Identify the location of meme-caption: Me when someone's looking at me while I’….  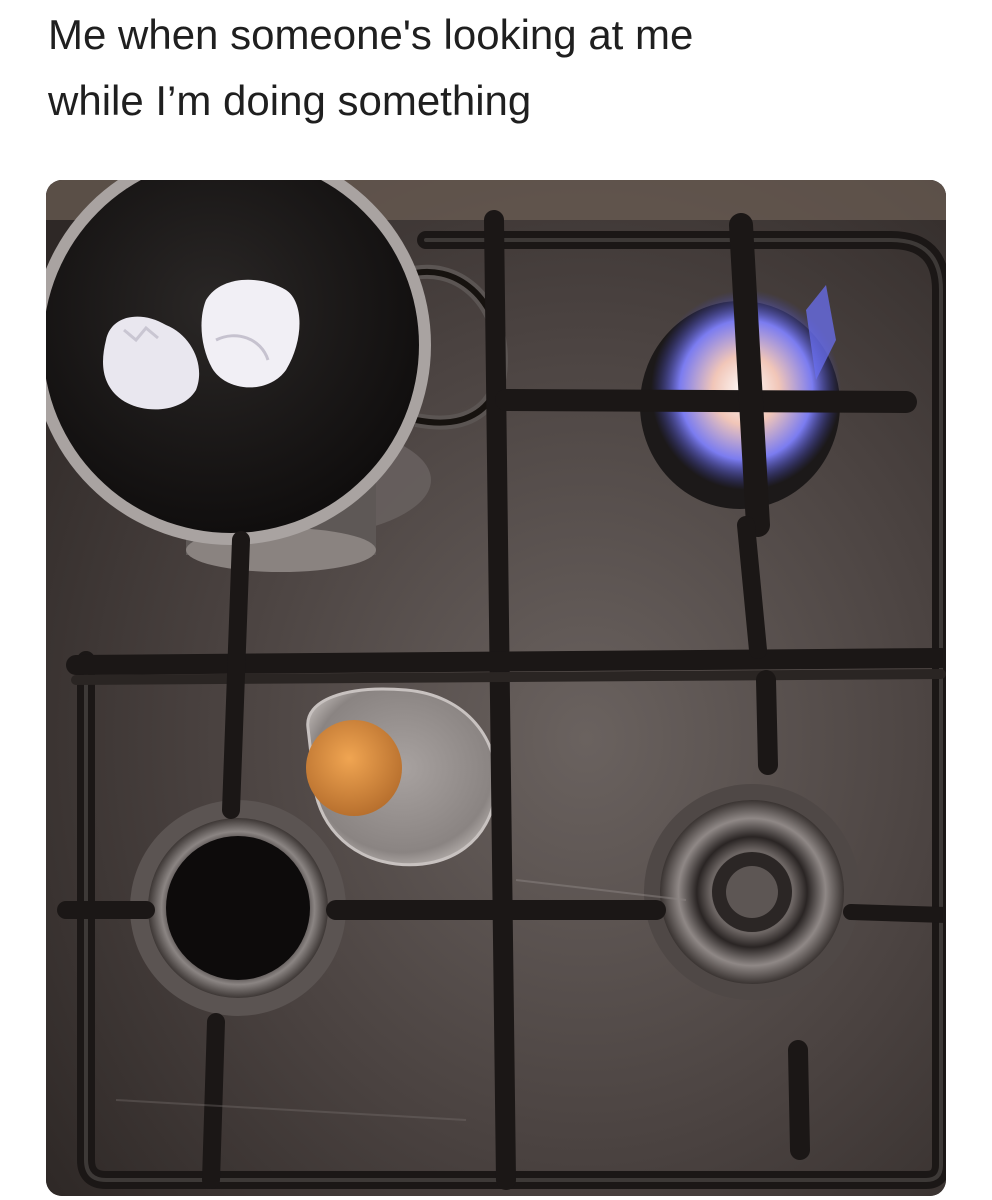
(498, 68).